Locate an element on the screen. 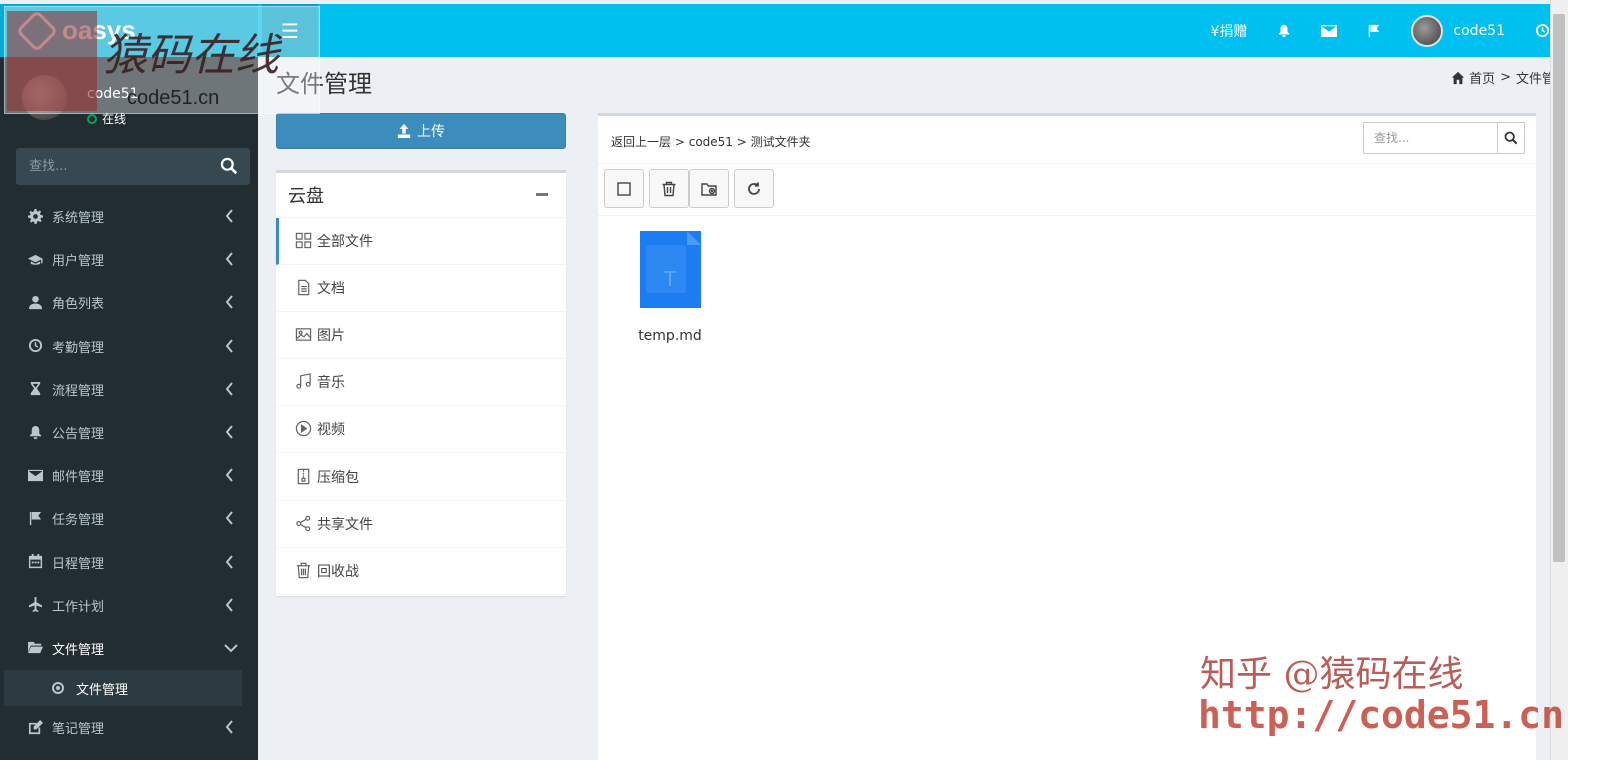 Image resolution: width=1600 pixels, height=760 pixels. watermark-zhihu: 知乎 @猿码在线 is located at coordinates (1332, 674).